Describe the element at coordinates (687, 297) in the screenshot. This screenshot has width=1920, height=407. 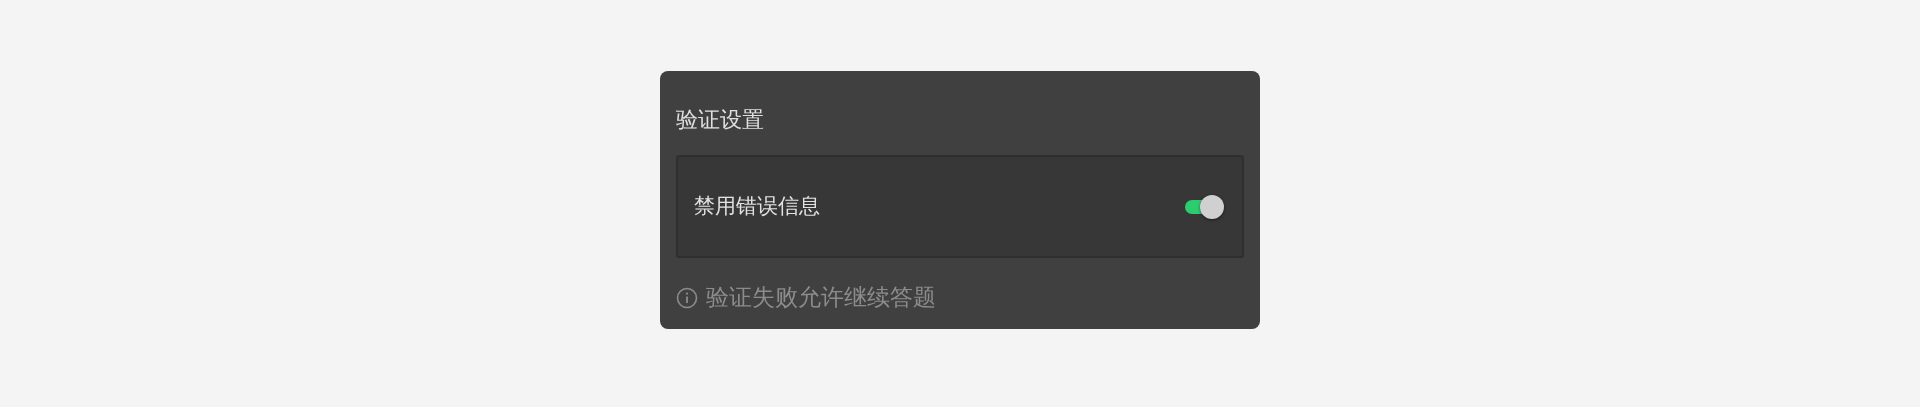
I see `info-icon` at that location.